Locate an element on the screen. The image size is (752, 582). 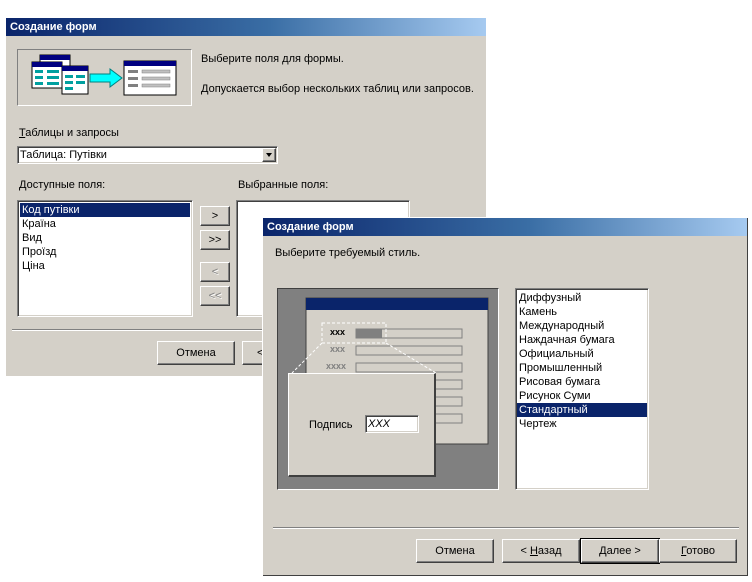
dialog2-titlebar: Создание форм is located at coordinates (505, 227).